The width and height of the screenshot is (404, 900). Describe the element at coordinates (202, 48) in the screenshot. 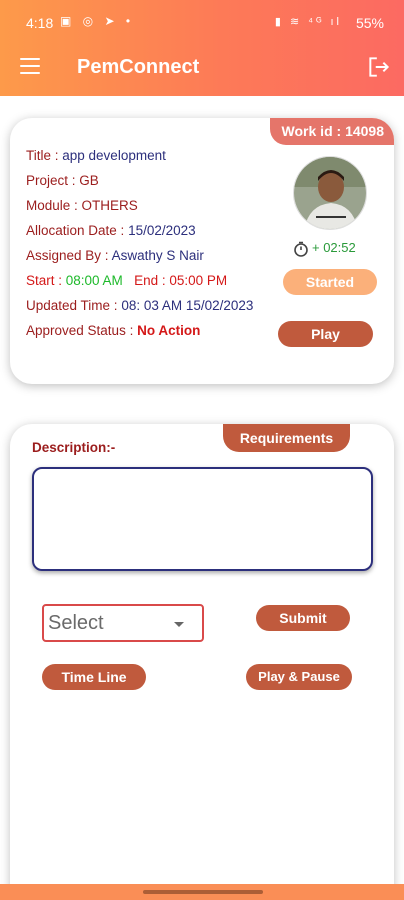

I see `app-header: 4:18 ▣ ◎ ➤ • ▮ ≋ ⁴ᴳ ıl 55% PemConnect` at that location.